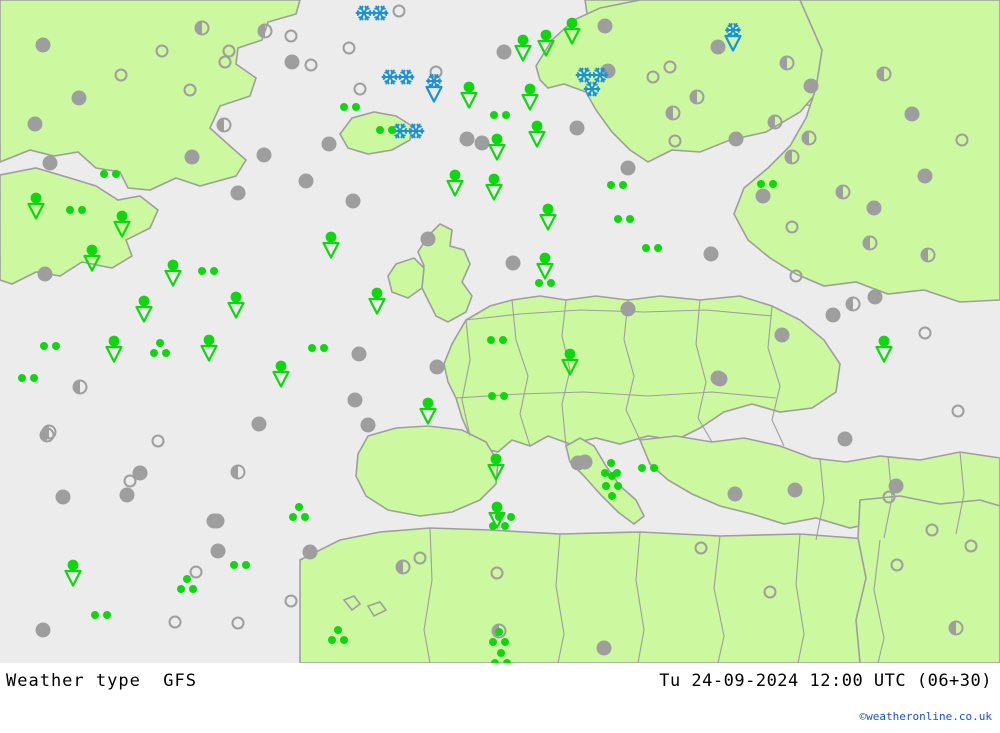  I want to click on heavy-rain-dots-icon, so click(612, 486).